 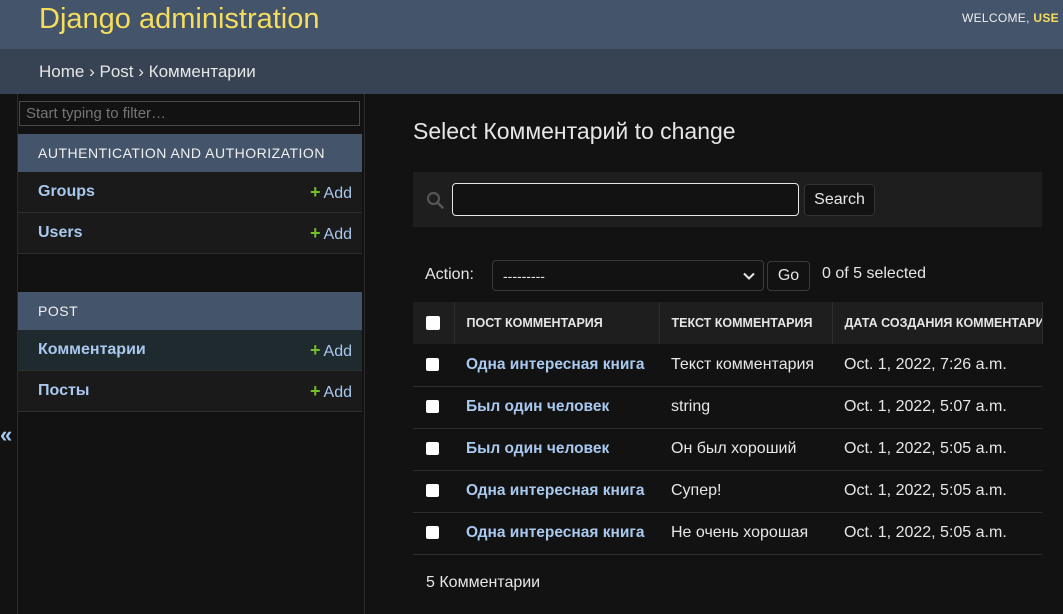 I want to click on search-toolbar: Search, so click(x=727, y=199).